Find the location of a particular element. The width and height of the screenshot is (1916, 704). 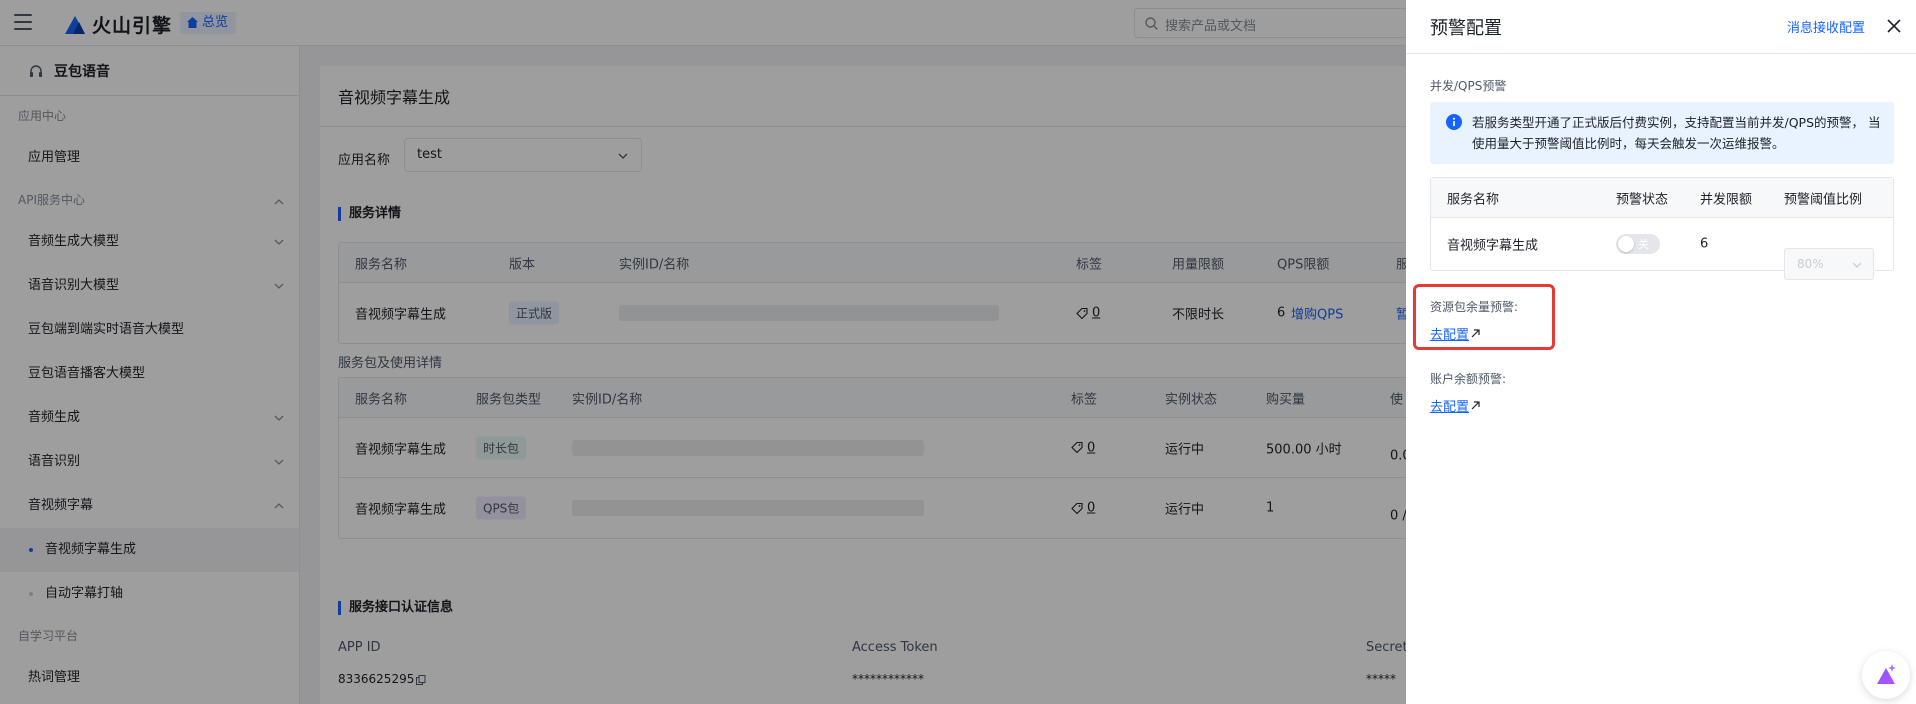

link-label: 去配置 is located at coordinates (1450, 407).